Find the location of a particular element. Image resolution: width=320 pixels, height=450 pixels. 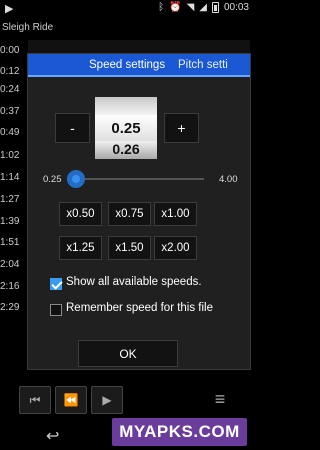

tab-indicator is located at coordinates (139, 76).